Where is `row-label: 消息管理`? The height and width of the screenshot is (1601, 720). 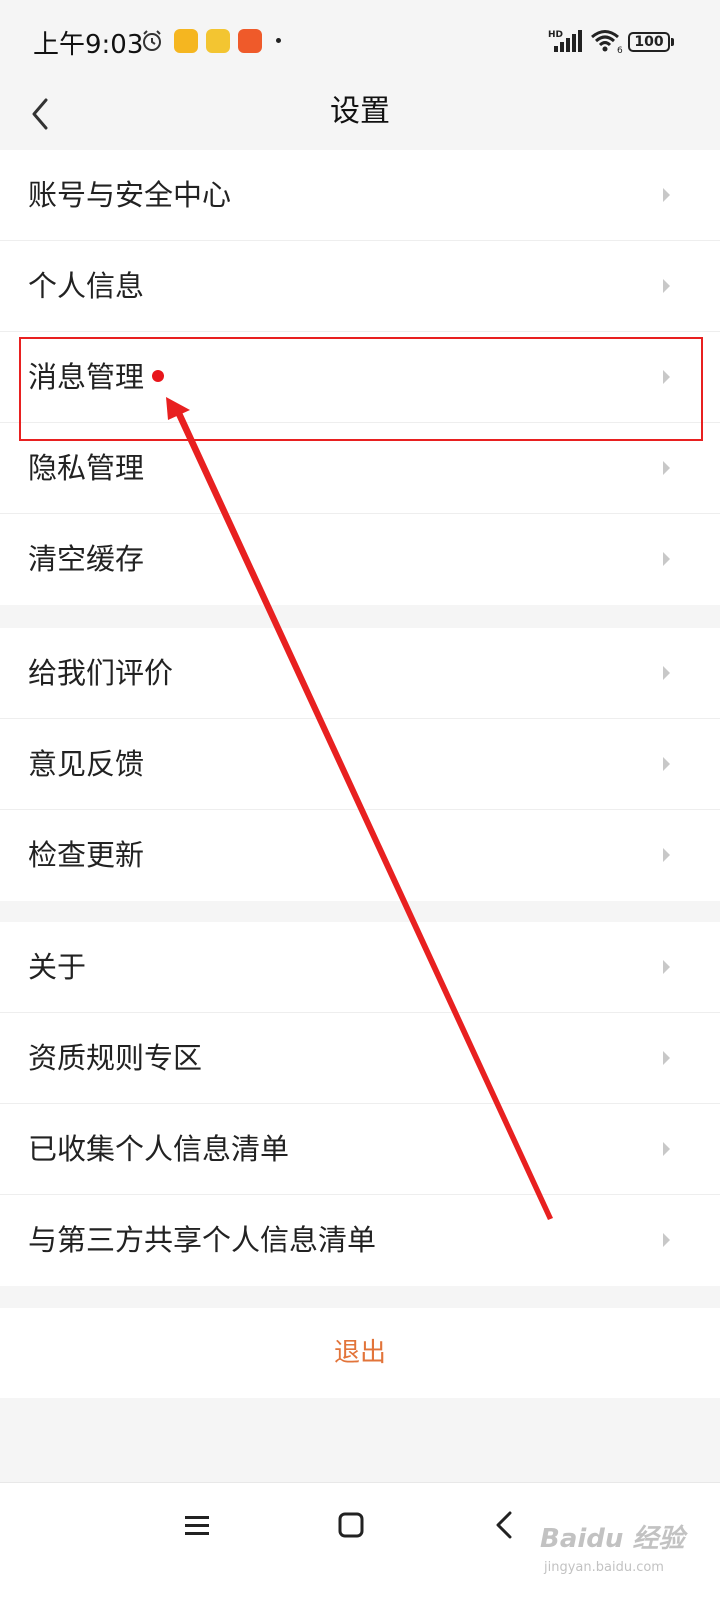 row-label: 消息管理 is located at coordinates (96, 377).